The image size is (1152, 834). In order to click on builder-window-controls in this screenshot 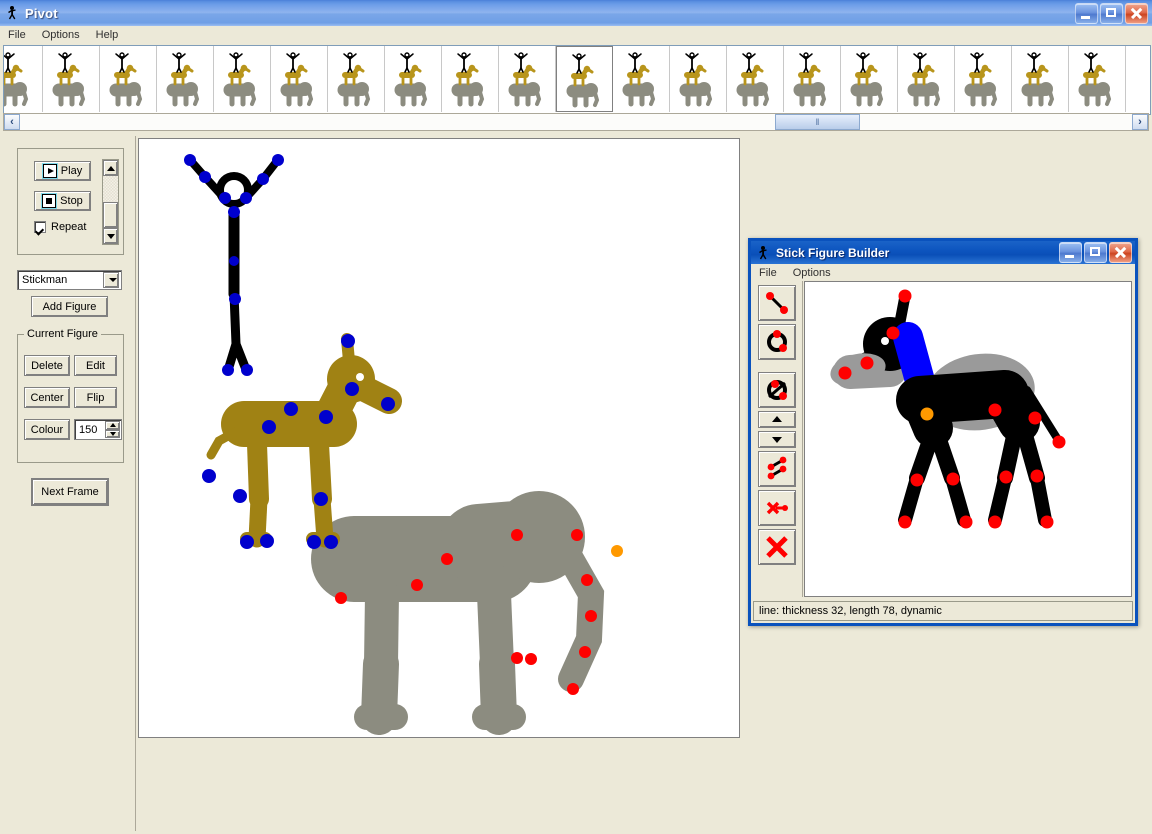, I will do `click(1097, 252)`.